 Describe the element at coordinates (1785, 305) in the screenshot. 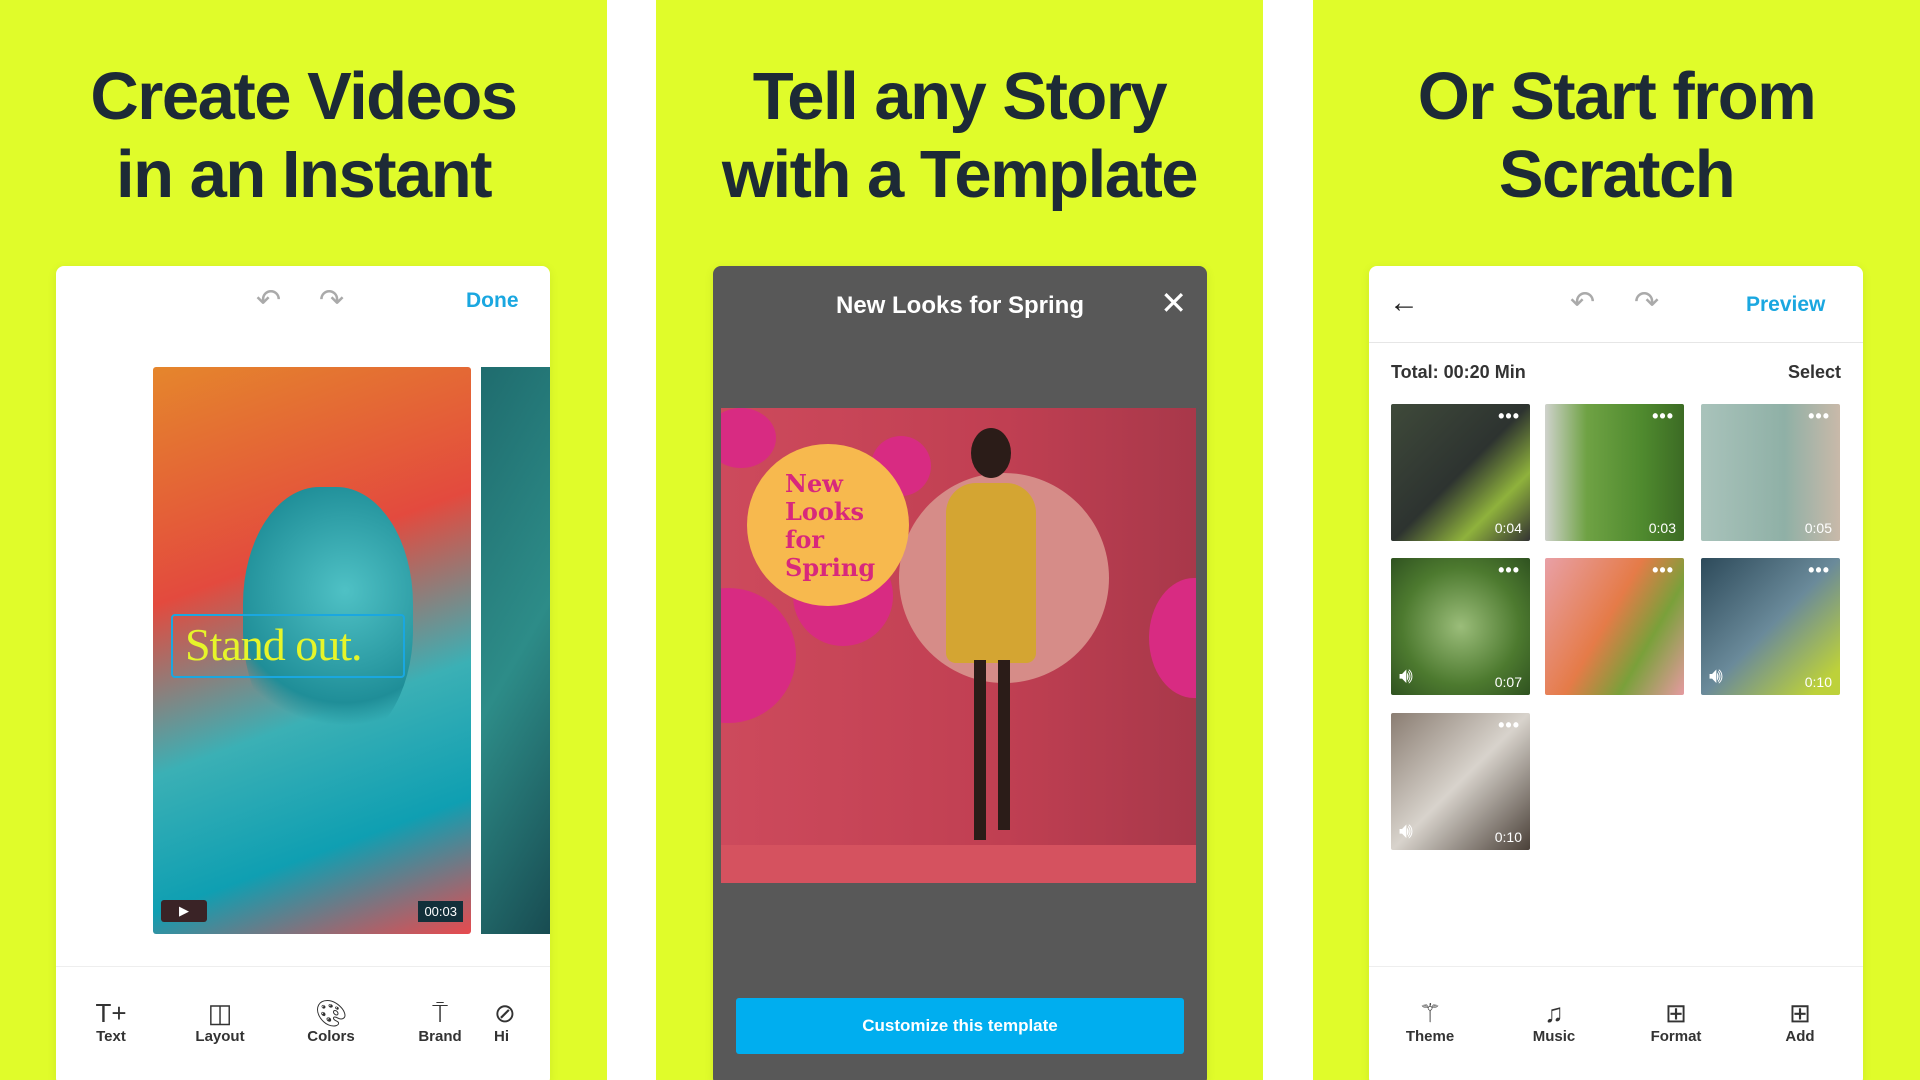

I see `preview-button: Preview` at that location.